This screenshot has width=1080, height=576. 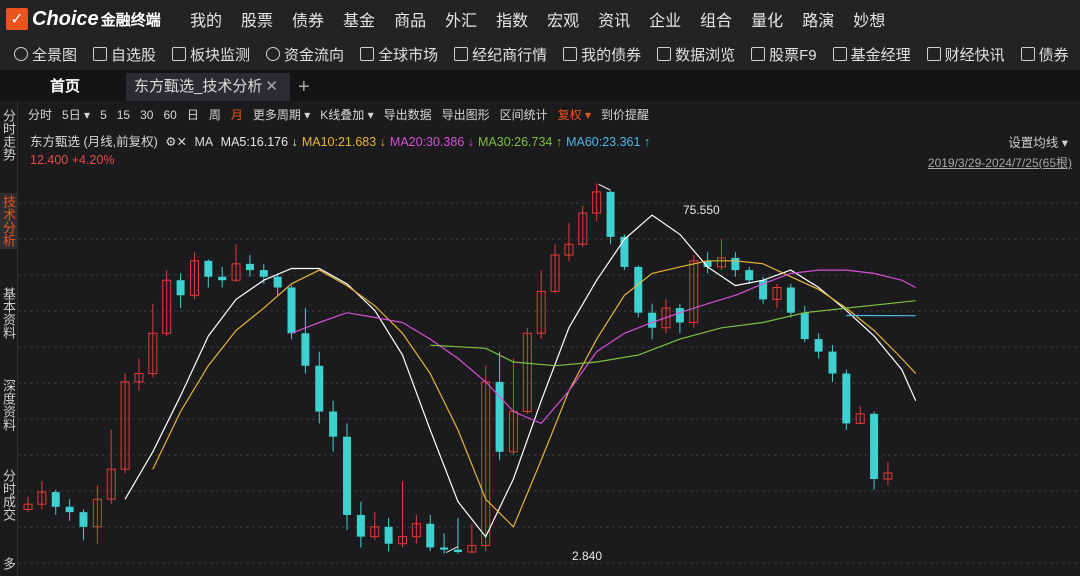 What do you see at coordinates (8, 135) in the screenshot?
I see `side-tab: 分时走势` at bounding box center [8, 135].